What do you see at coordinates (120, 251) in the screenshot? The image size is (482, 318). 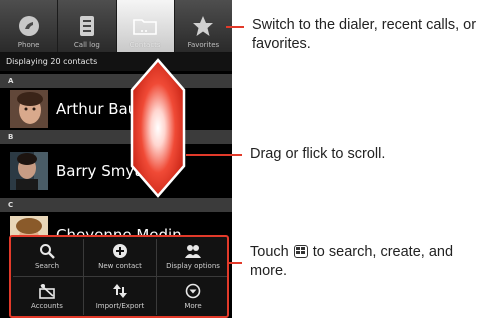 I see `plus-circle-icon` at bounding box center [120, 251].